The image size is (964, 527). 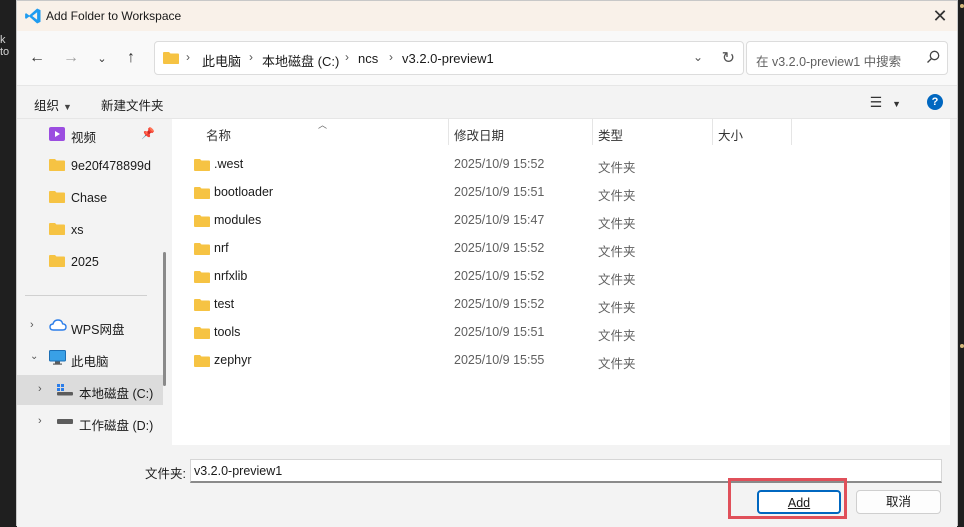 I want to click on file-row: modules 2025/10/9 15:47 文件夹, so click(x=561, y=220).